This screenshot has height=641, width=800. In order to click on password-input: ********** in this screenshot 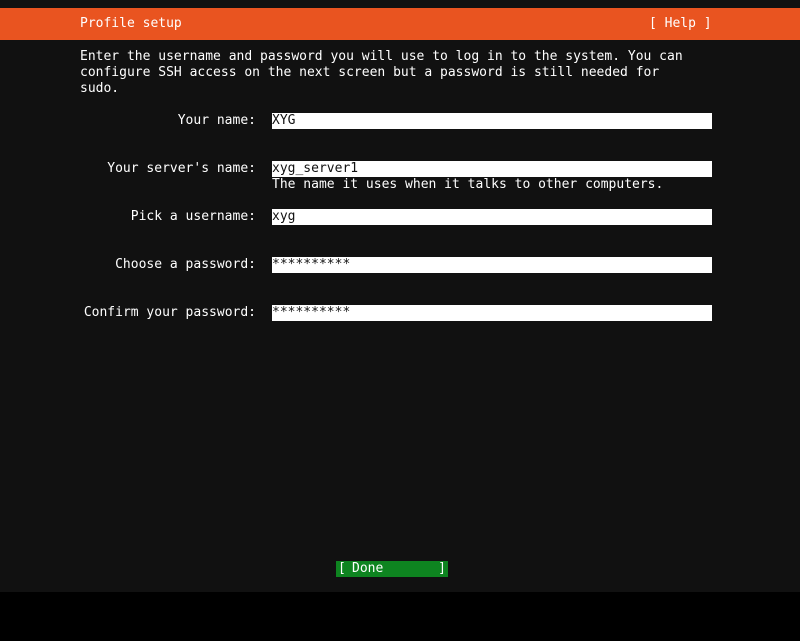, I will do `click(492, 265)`.